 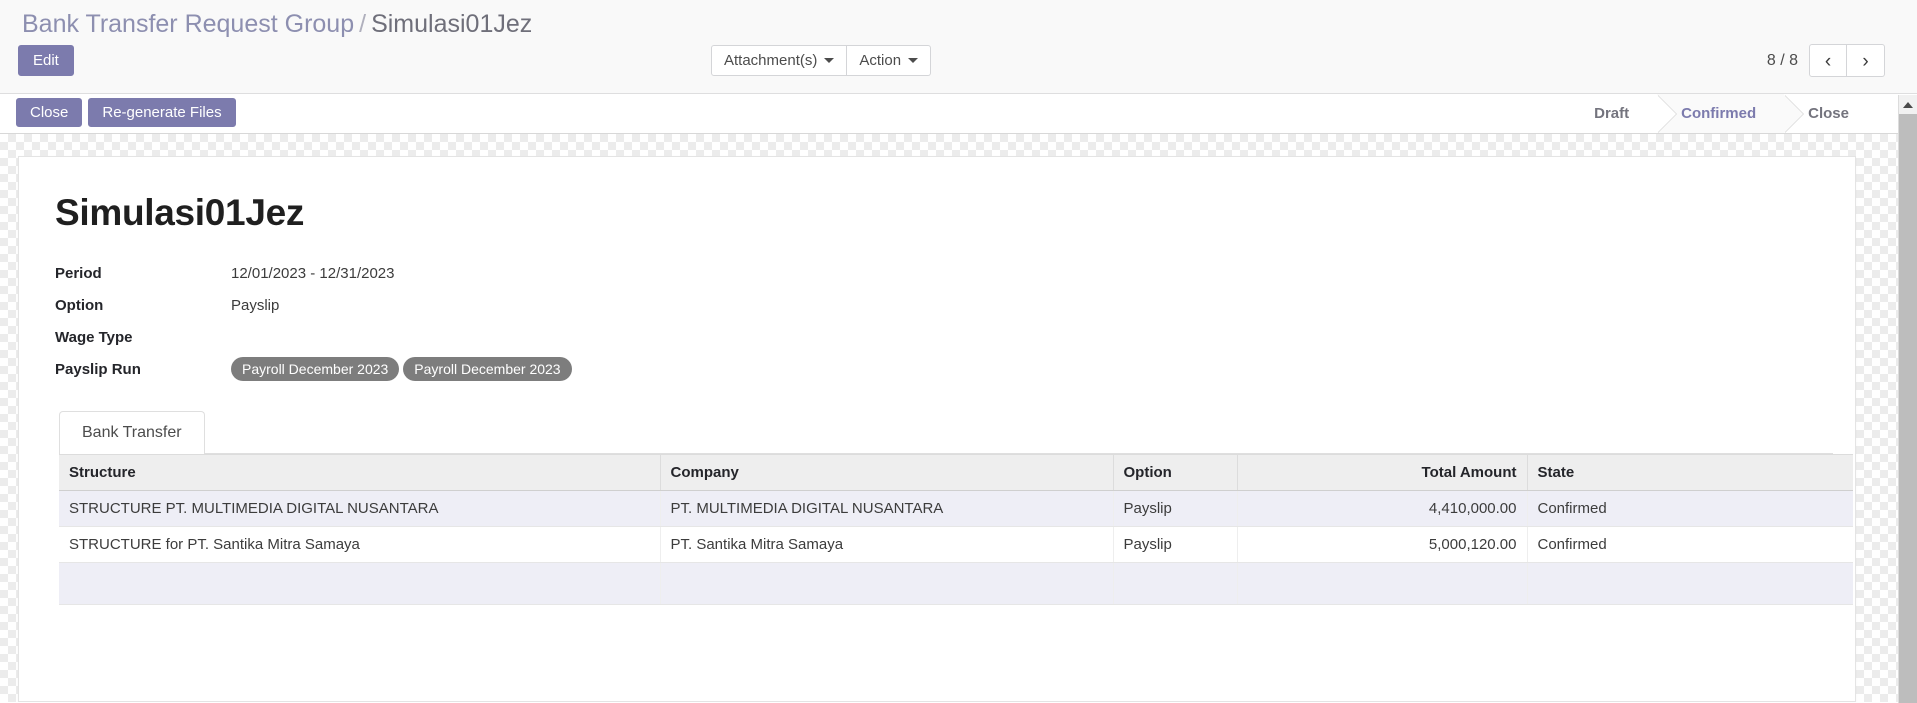 I want to click on notebook: Bank Transfer, so click(x=946, y=432).